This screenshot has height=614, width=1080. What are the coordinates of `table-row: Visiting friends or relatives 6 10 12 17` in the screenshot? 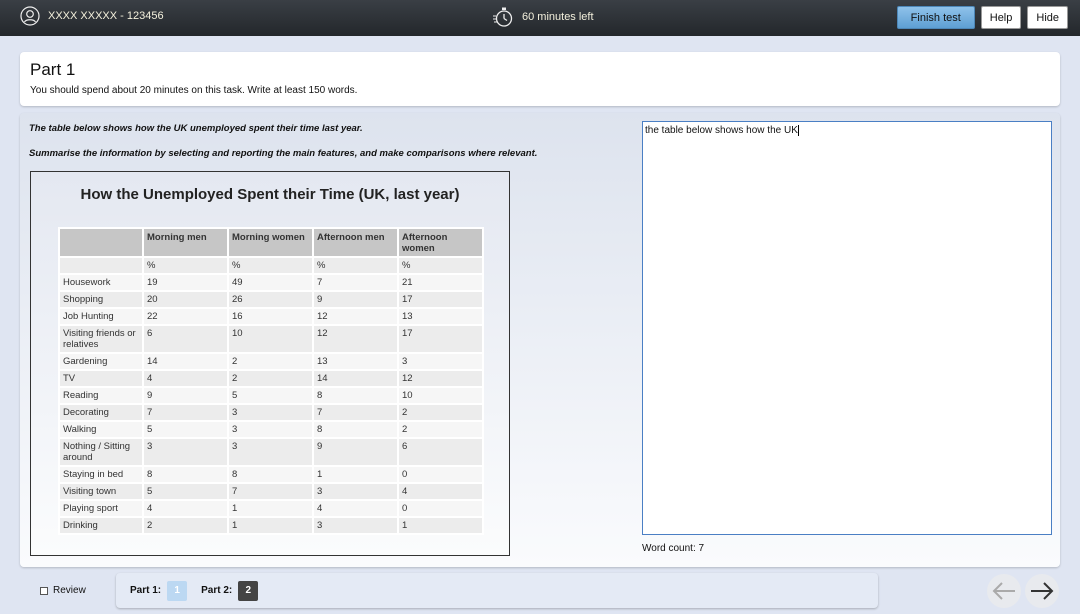 It's located at (271, 339).